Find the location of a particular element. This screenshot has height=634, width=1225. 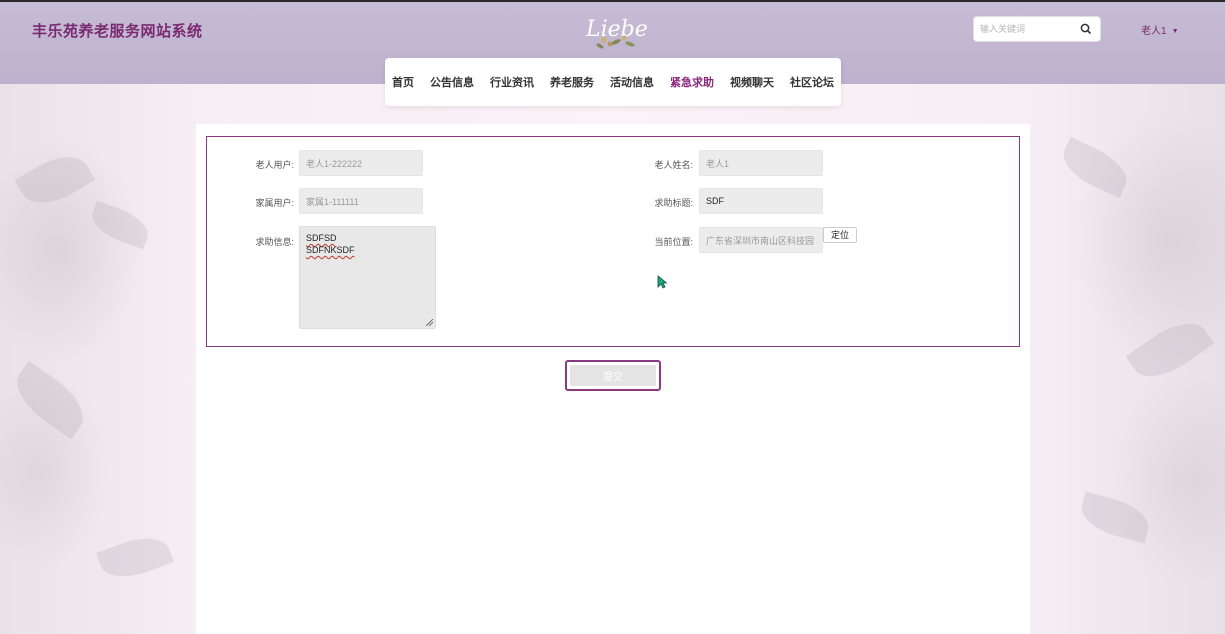

help-info-line: SDFSD is located at coordinates (321, 238).